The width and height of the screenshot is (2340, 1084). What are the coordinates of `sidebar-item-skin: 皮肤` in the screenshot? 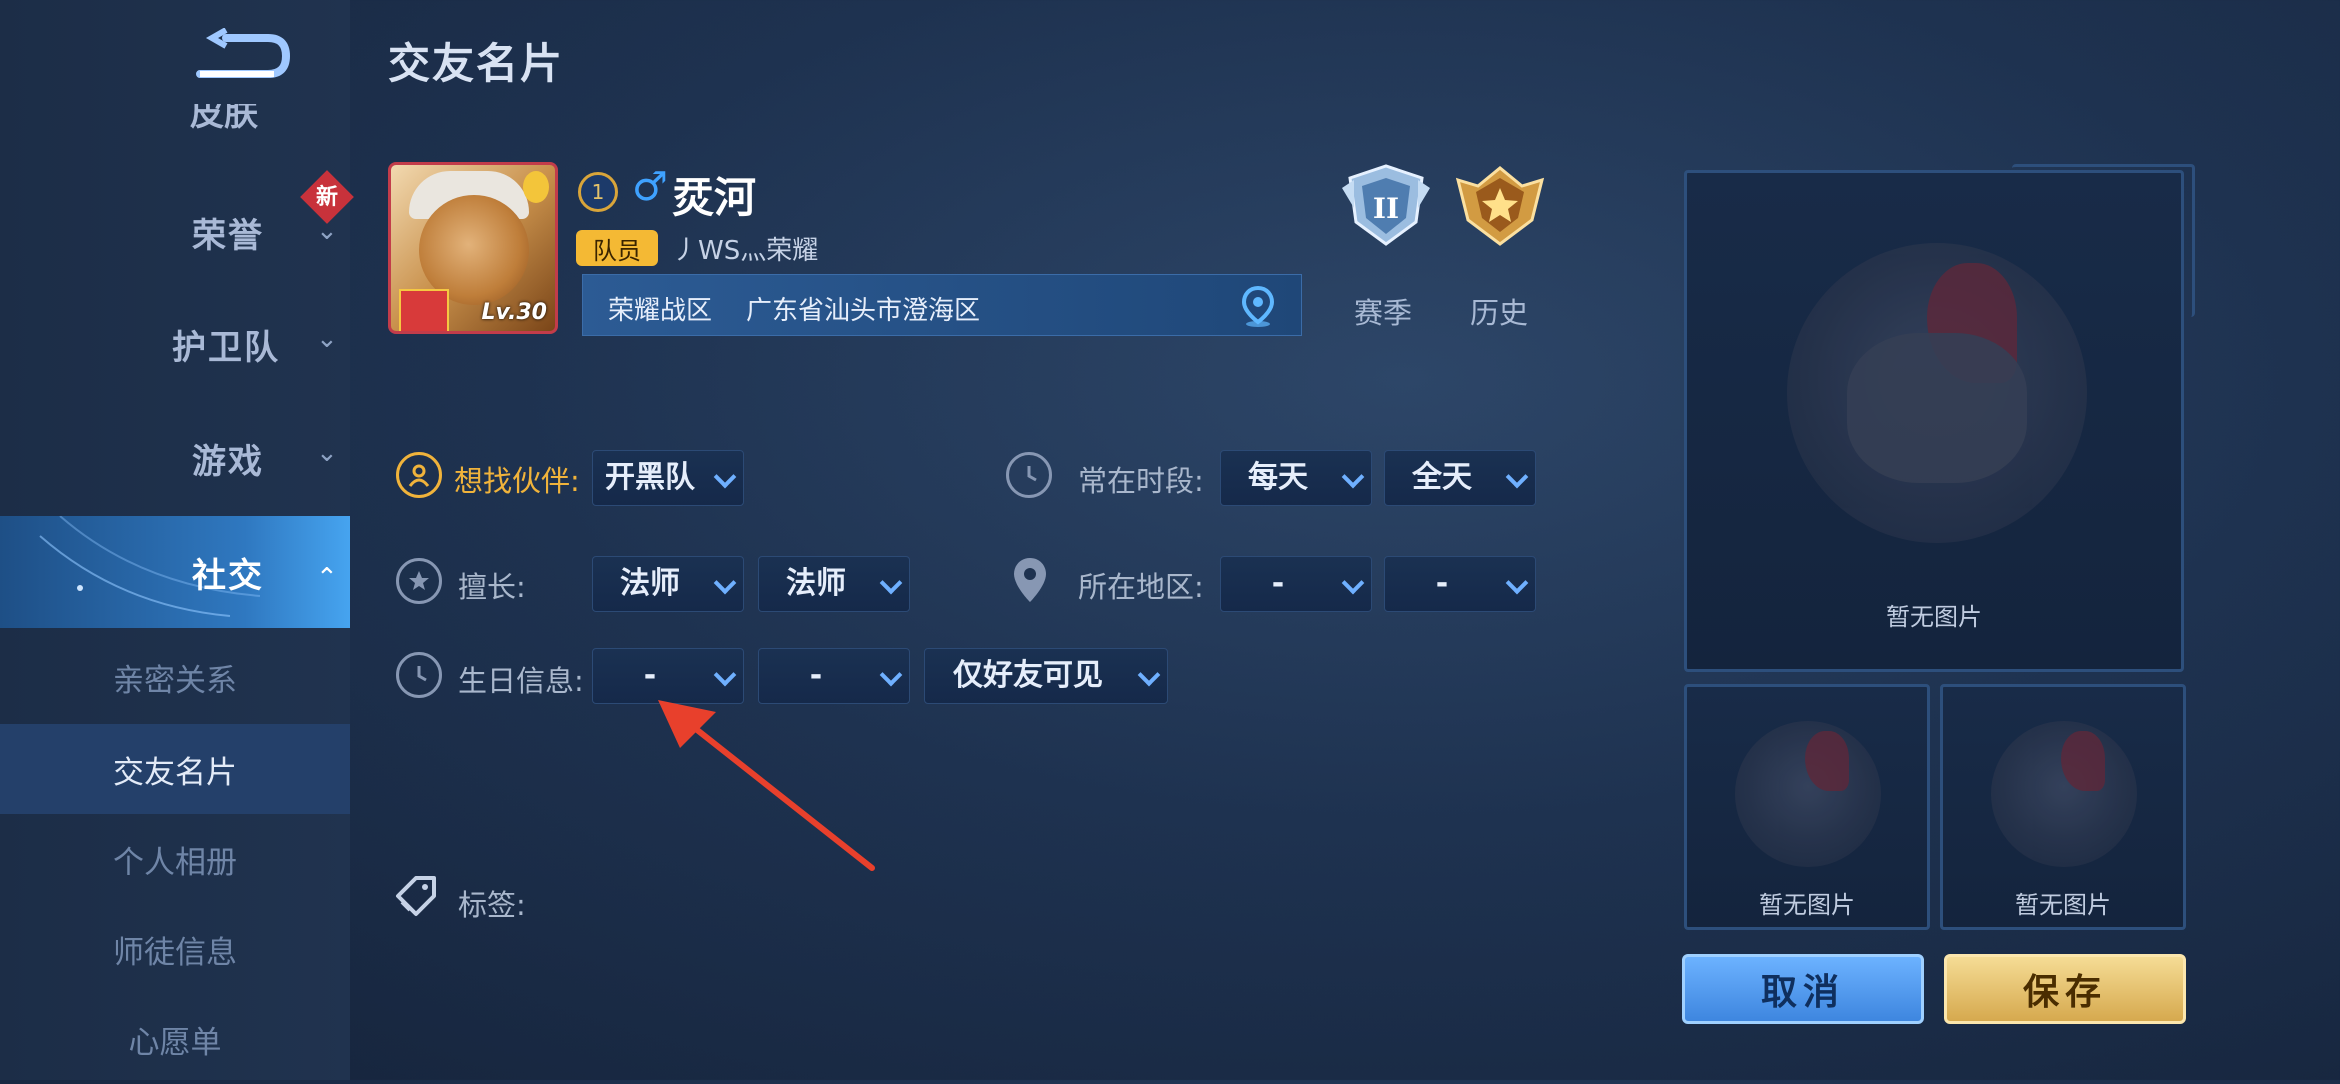 It's located at (250, 119).